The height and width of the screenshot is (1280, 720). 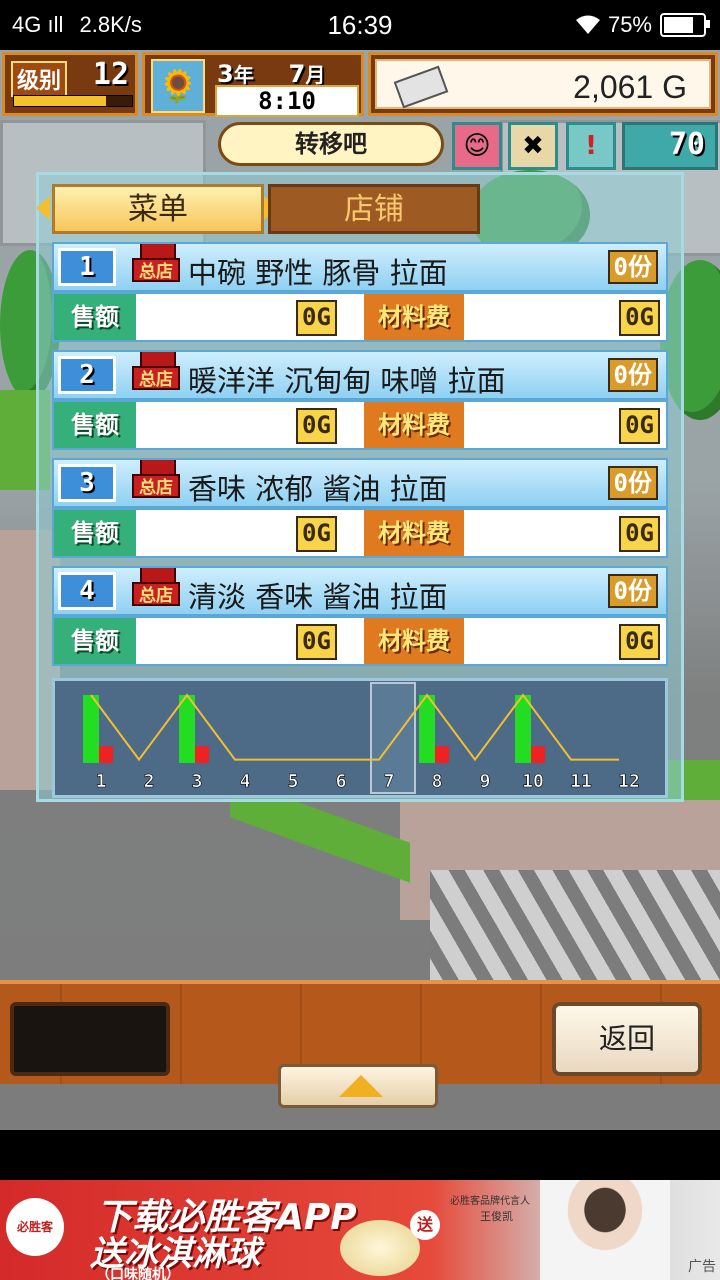 I want to click on year-month: 3年 7月, so click(x=271, y=73).